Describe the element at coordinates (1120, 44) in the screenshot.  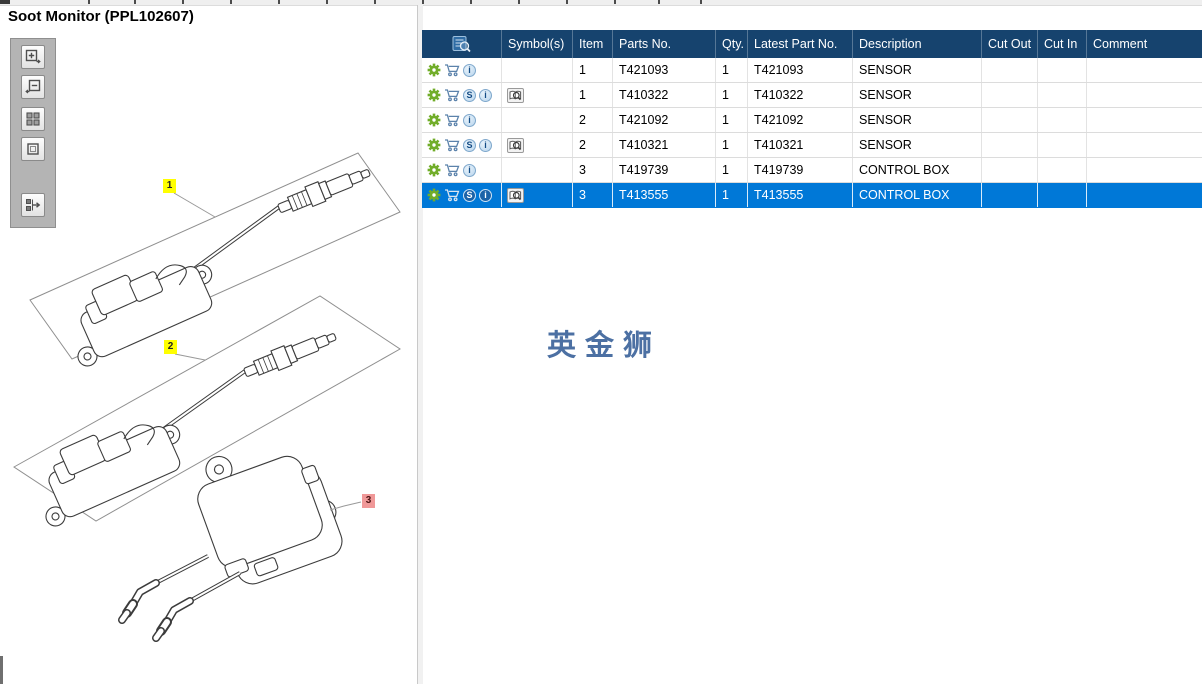
I see `column-header-comment: Comment` at that location.